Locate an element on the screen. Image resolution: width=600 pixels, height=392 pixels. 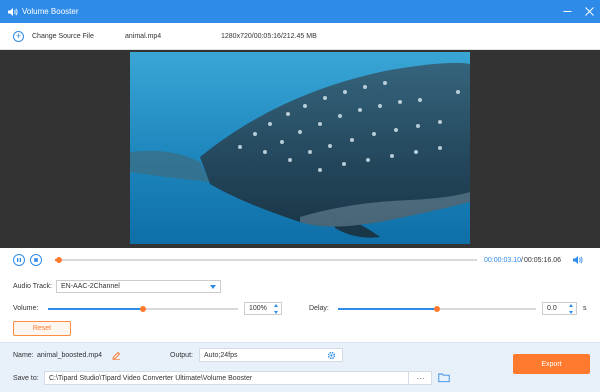
delay-slider-thumb is located at coordinates (437, 309).